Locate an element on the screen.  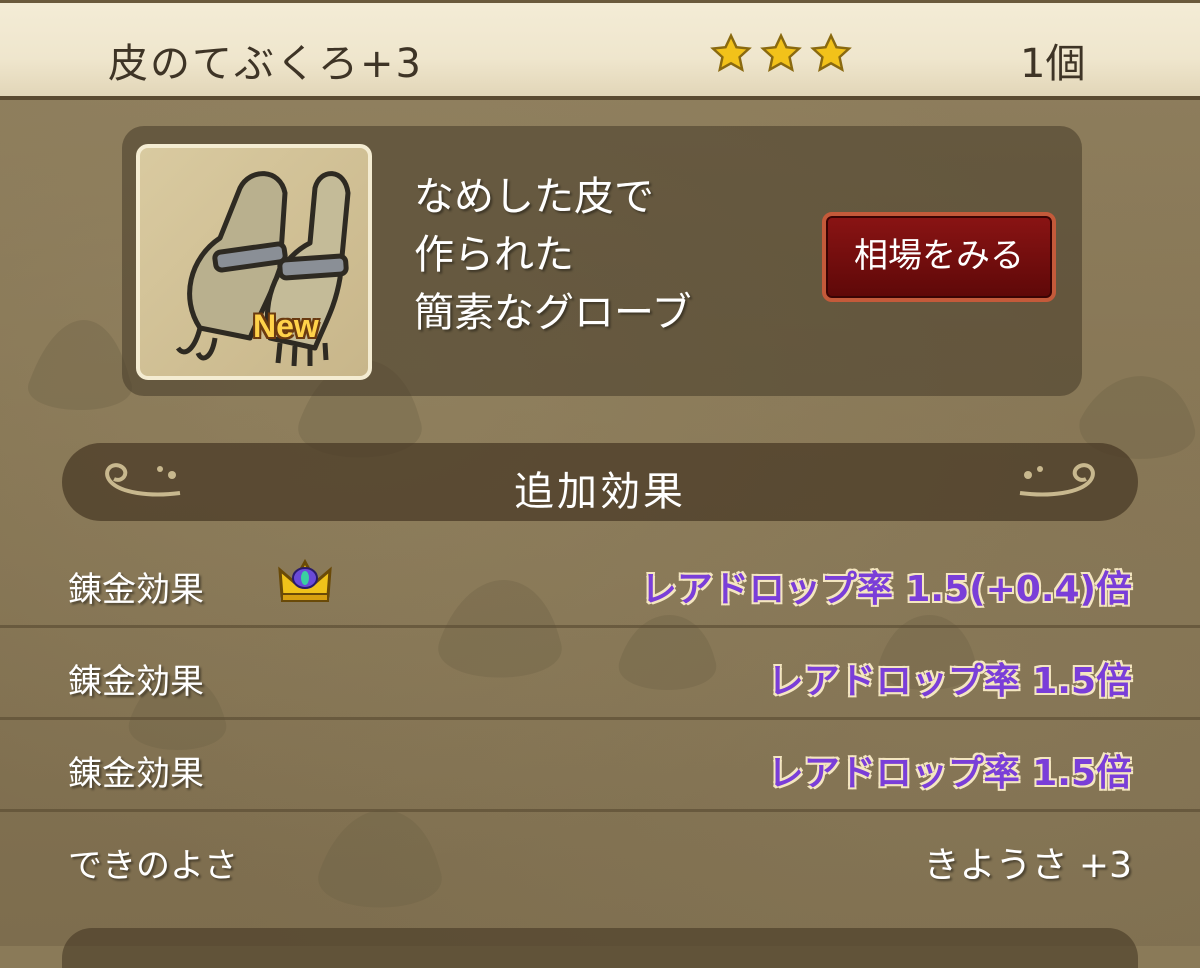
effects-section-title: 追加効果 is located at coordinates (600, 492).